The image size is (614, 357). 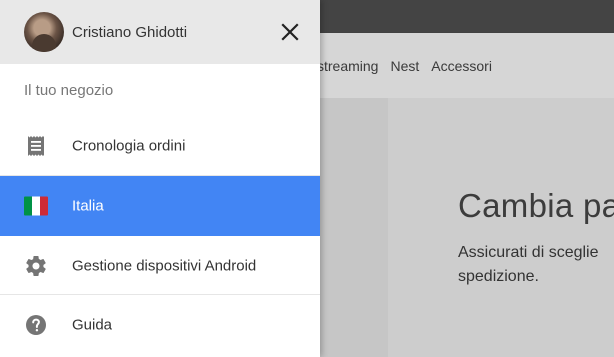 I want to click on nav-link-streaming: i streaming, so click(x=344, y=66).